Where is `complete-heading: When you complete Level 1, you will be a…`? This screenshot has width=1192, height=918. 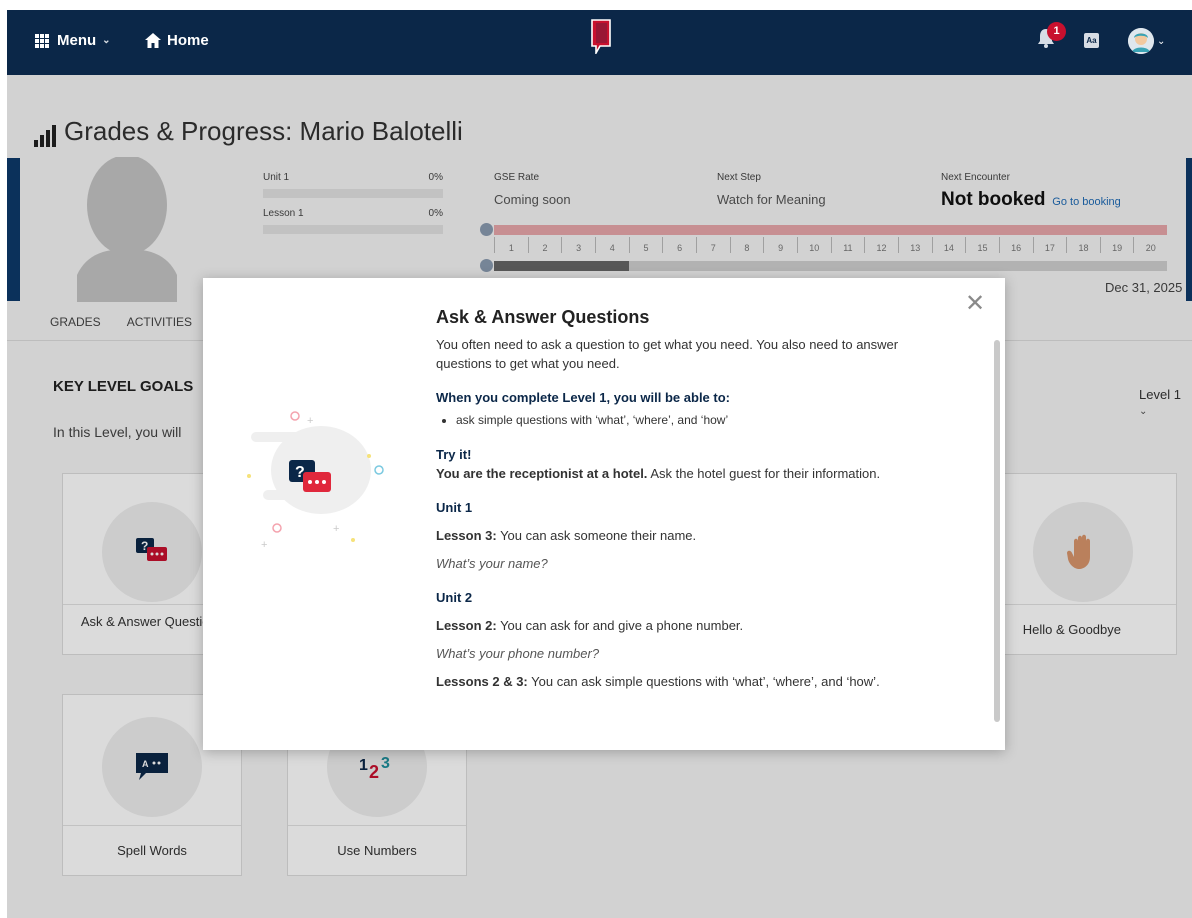
complete-heading: When you complete Level 1, you will be a… is located at coordinates (583, 397).